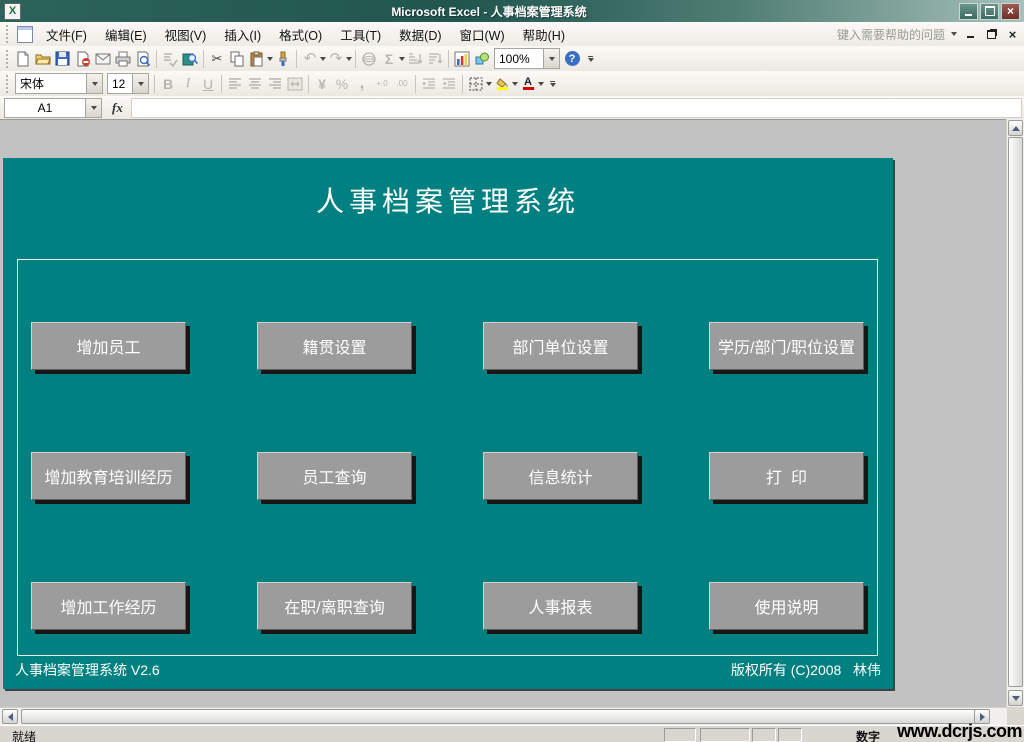 The height and width of the screenshot is (742, 1024). Describe the element at coordinates (10, 716) in the screenshot. I see `scroll-left-button` at that location.